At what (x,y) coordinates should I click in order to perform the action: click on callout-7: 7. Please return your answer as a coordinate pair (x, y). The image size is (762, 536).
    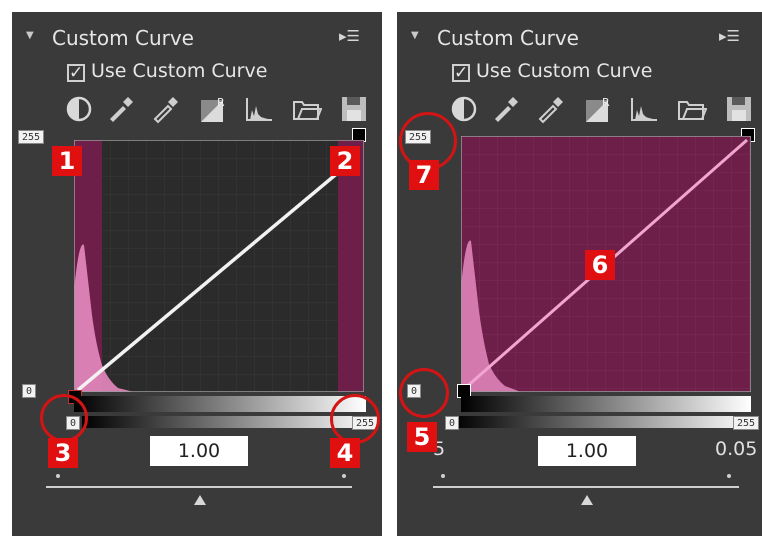
    Looking at the image, I should click on (424, 175).